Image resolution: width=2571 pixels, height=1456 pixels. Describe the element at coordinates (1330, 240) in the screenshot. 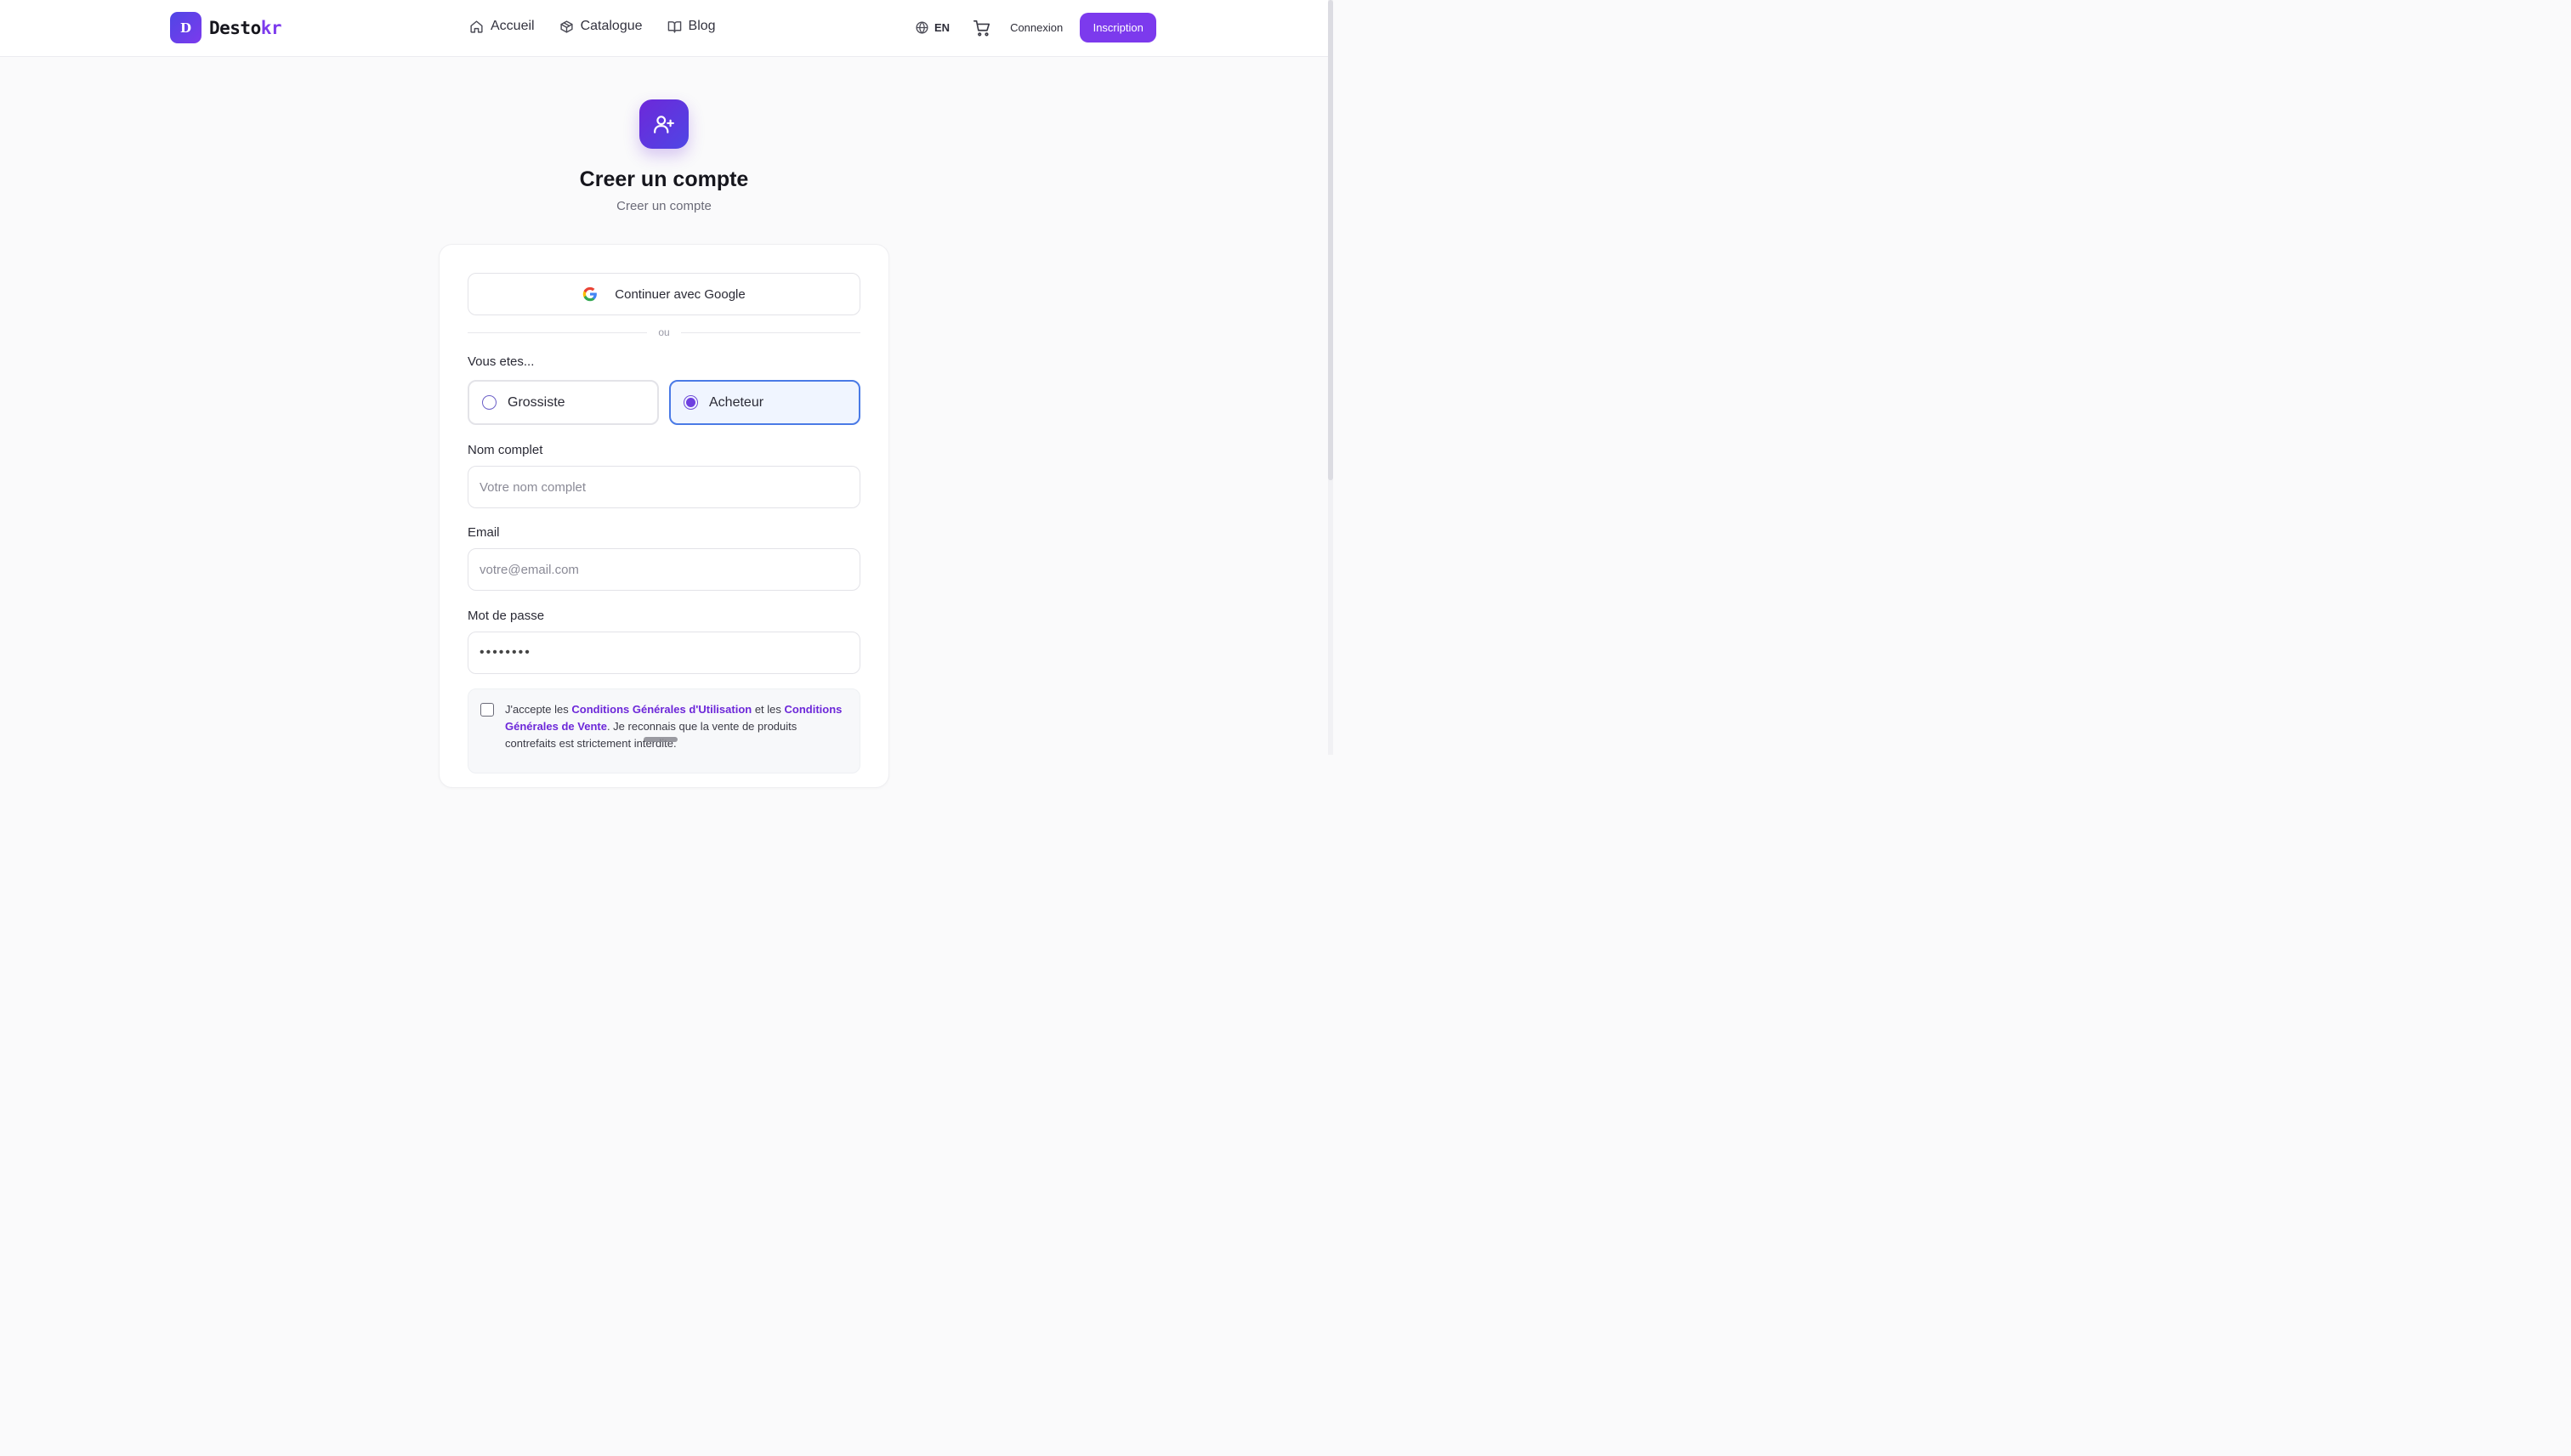

I see `scrollbar-thumb` at that location.